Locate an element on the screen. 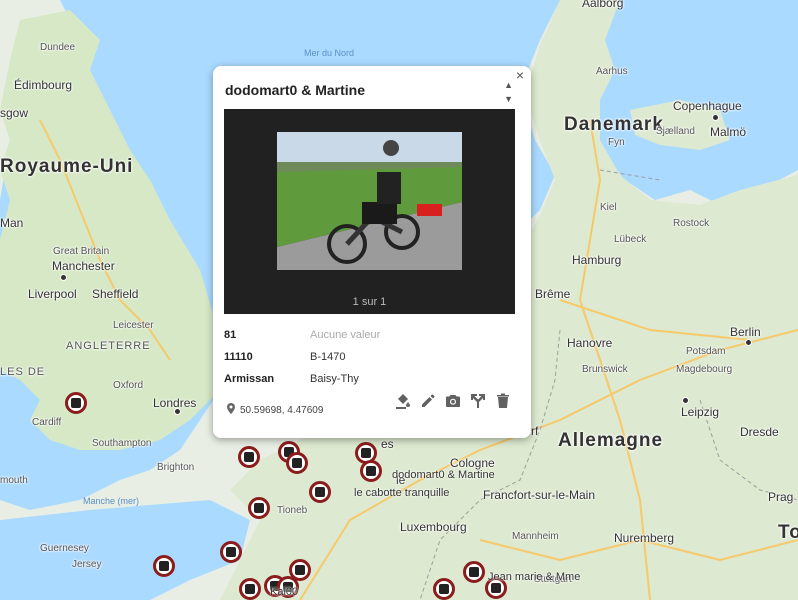 This screenshot has height=600, width=798. city-label: Liverpool is located at coordinates (52, 294).